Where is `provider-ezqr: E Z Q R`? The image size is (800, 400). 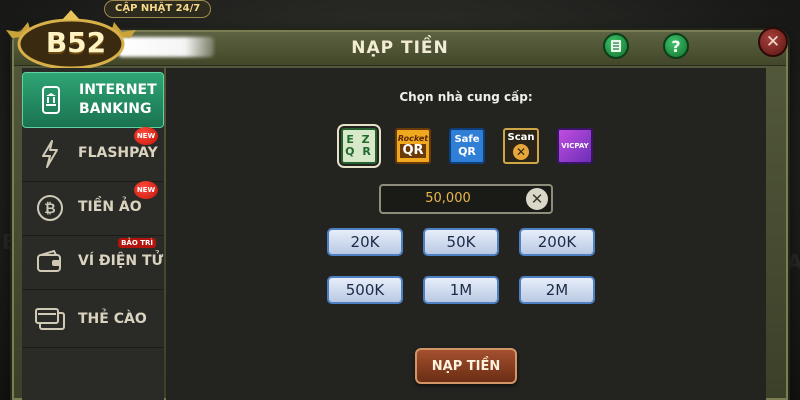
provider-ezqr: E Z Q R is located at coordinates (359, 146).